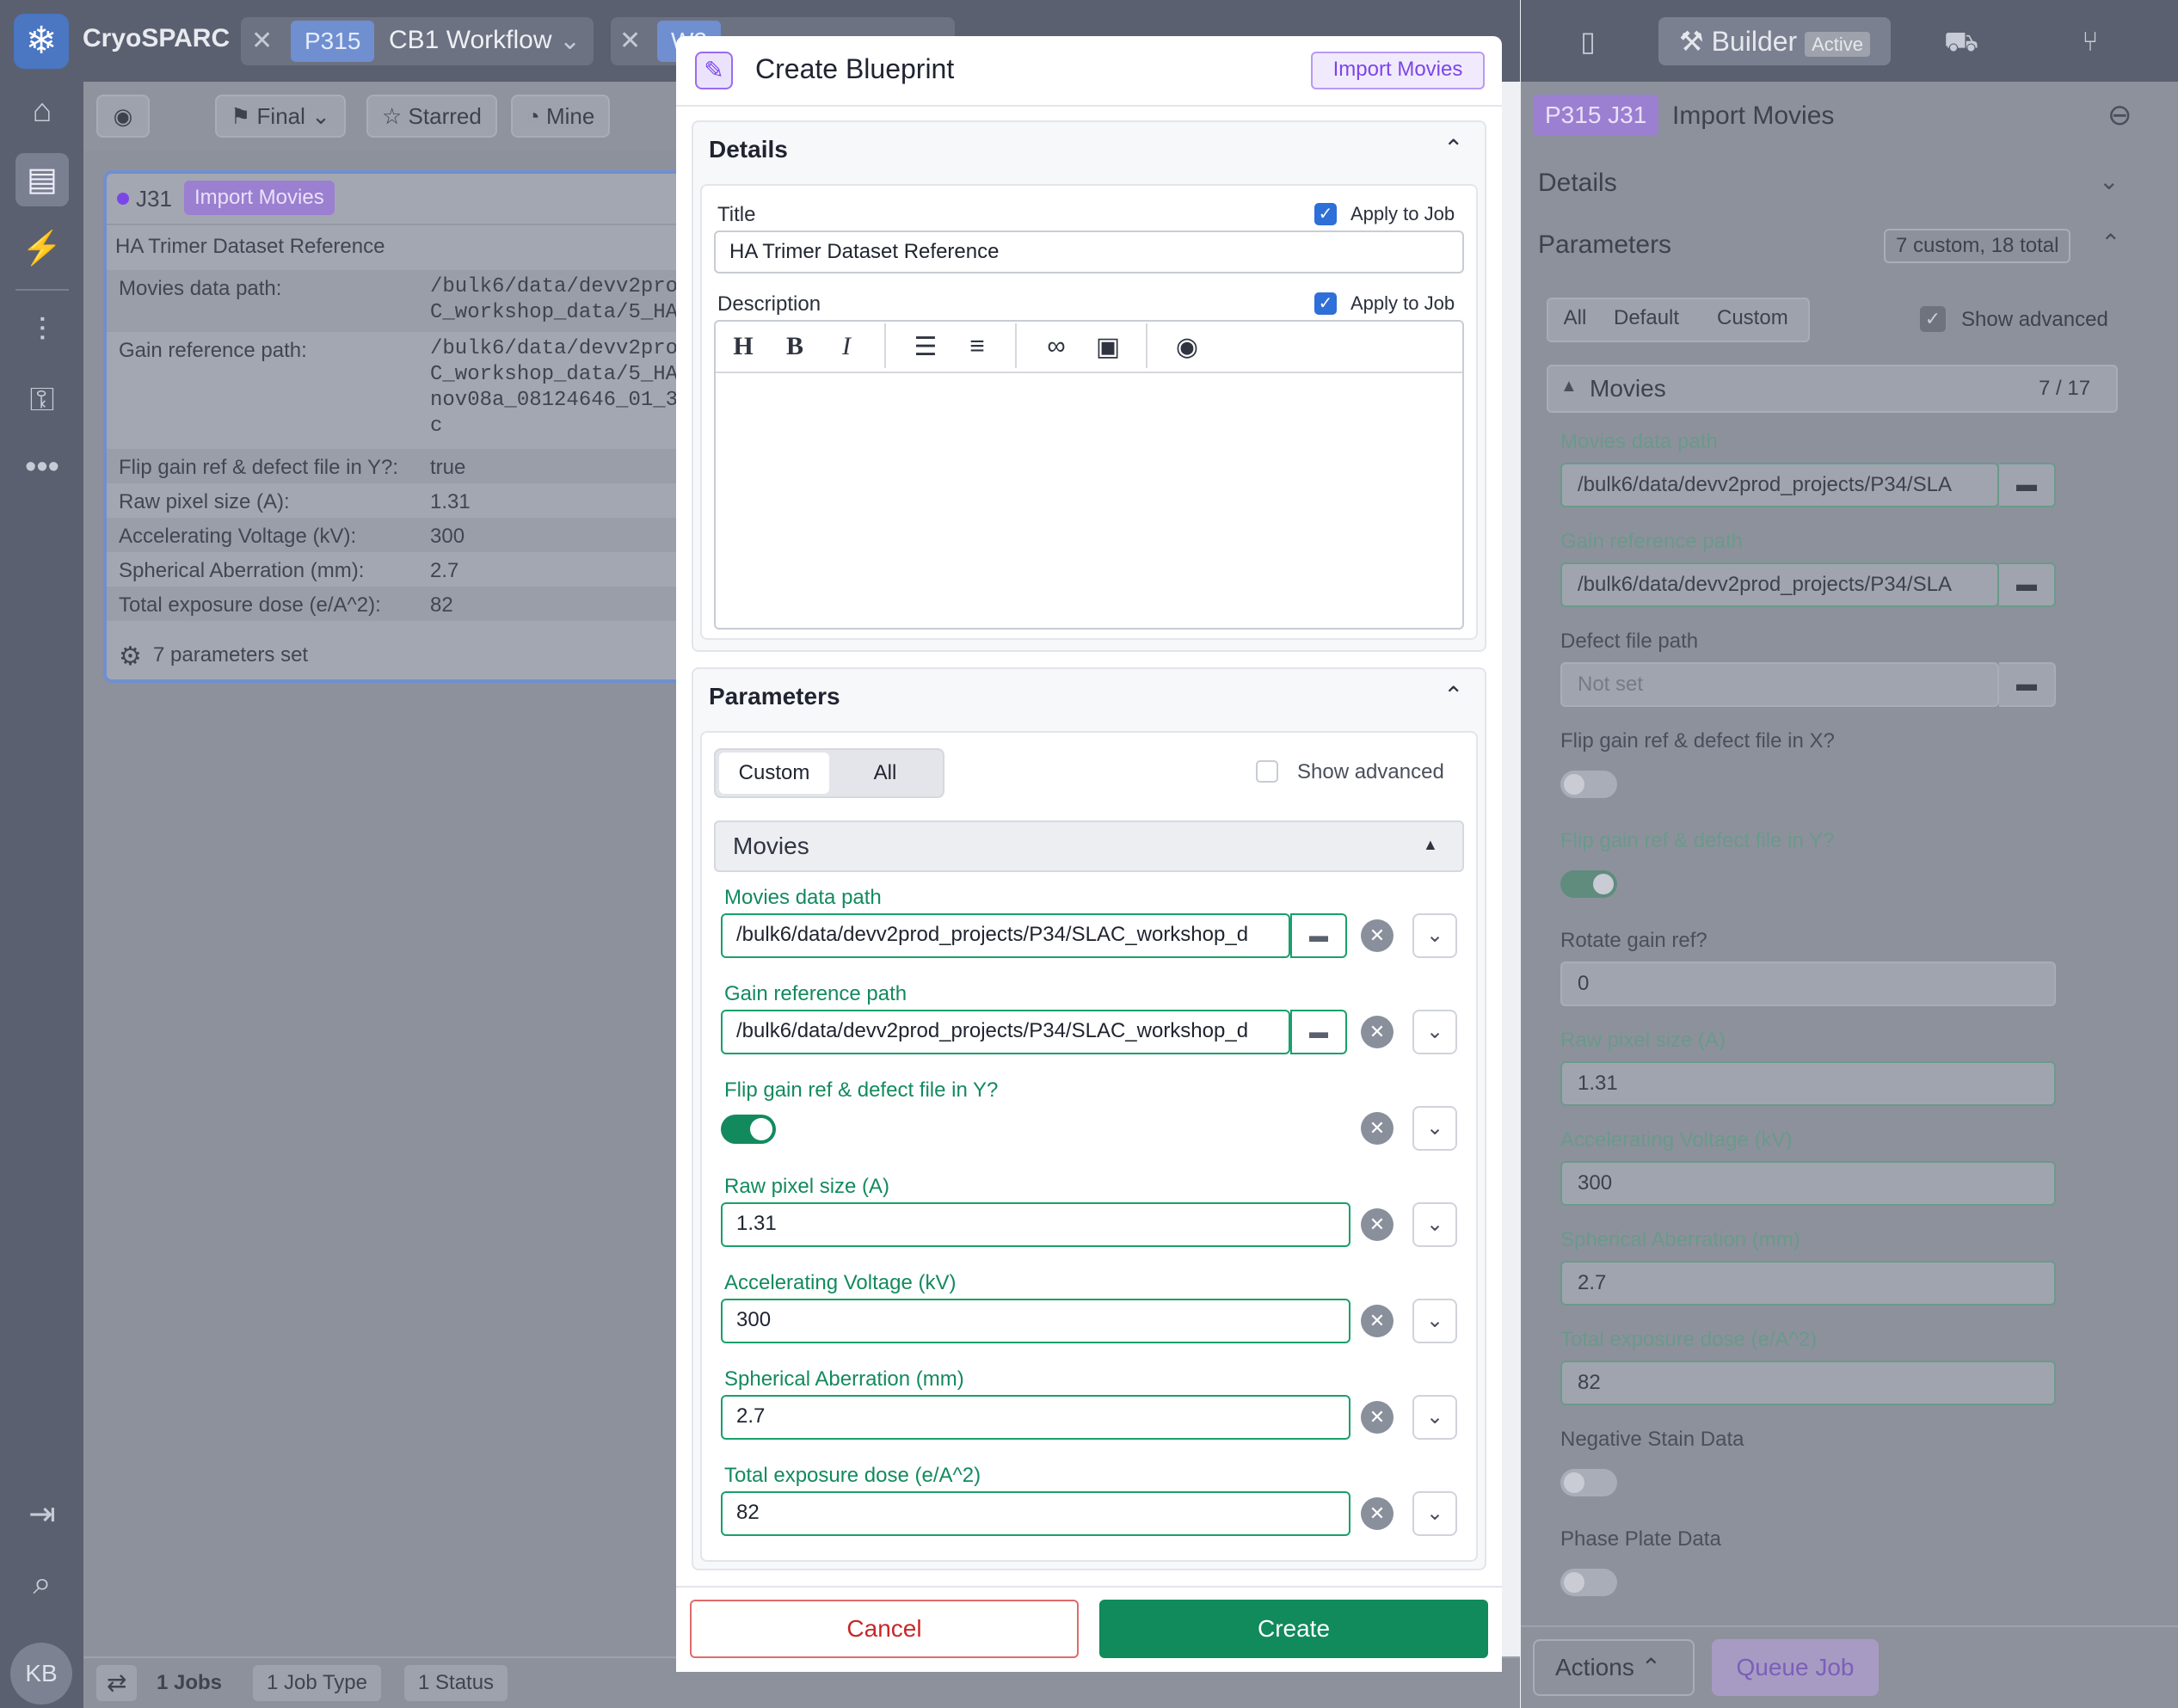 The image size is (2178, 1708). I want to click on archive-icon: ▤, so click(42, 180).